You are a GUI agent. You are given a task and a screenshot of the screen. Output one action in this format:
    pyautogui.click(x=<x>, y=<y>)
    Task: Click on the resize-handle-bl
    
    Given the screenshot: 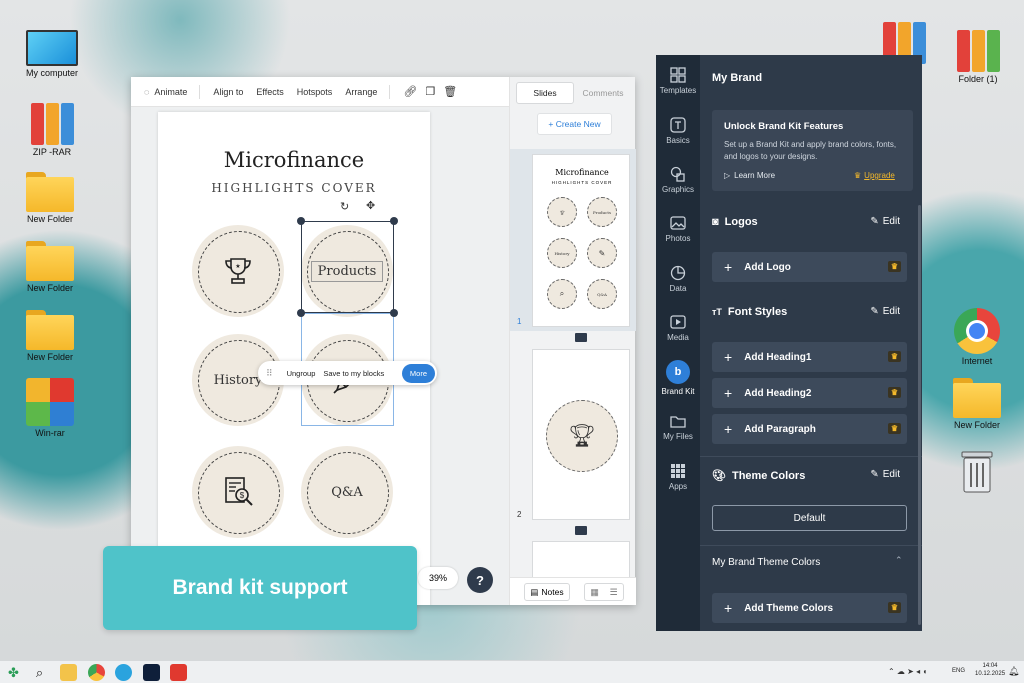 What is the action you would take?
    pyautogui.click(x=301, y=313)
    